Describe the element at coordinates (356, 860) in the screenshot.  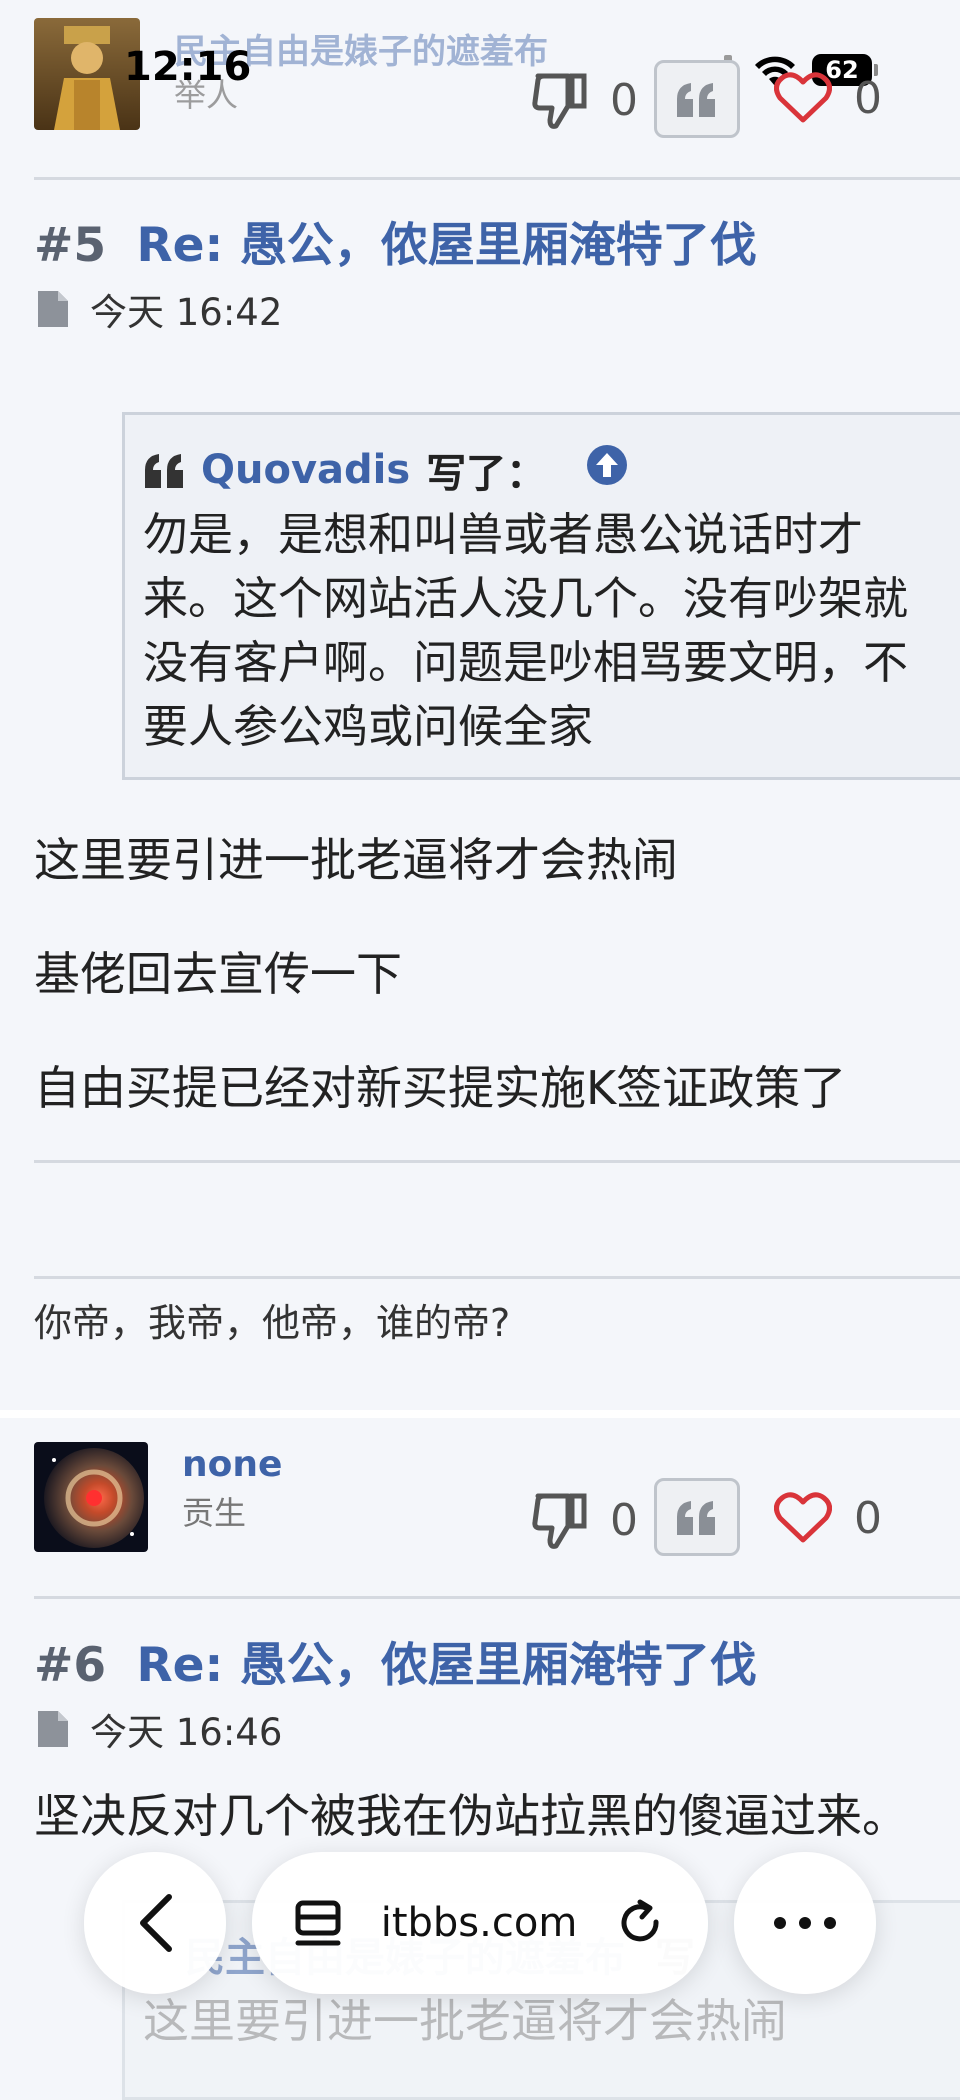
I see `post-paragraph: 这里要引进一批老逼将才会热闹` at that location.